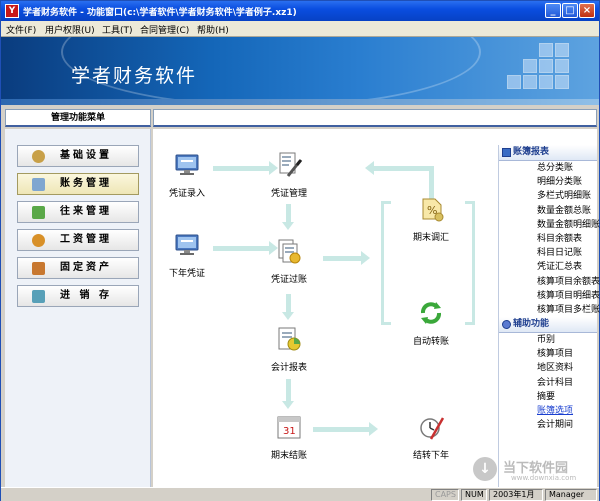 This screenshot has width=600, height=501. I want to click on link-currency: 币别, so click(548, 340).